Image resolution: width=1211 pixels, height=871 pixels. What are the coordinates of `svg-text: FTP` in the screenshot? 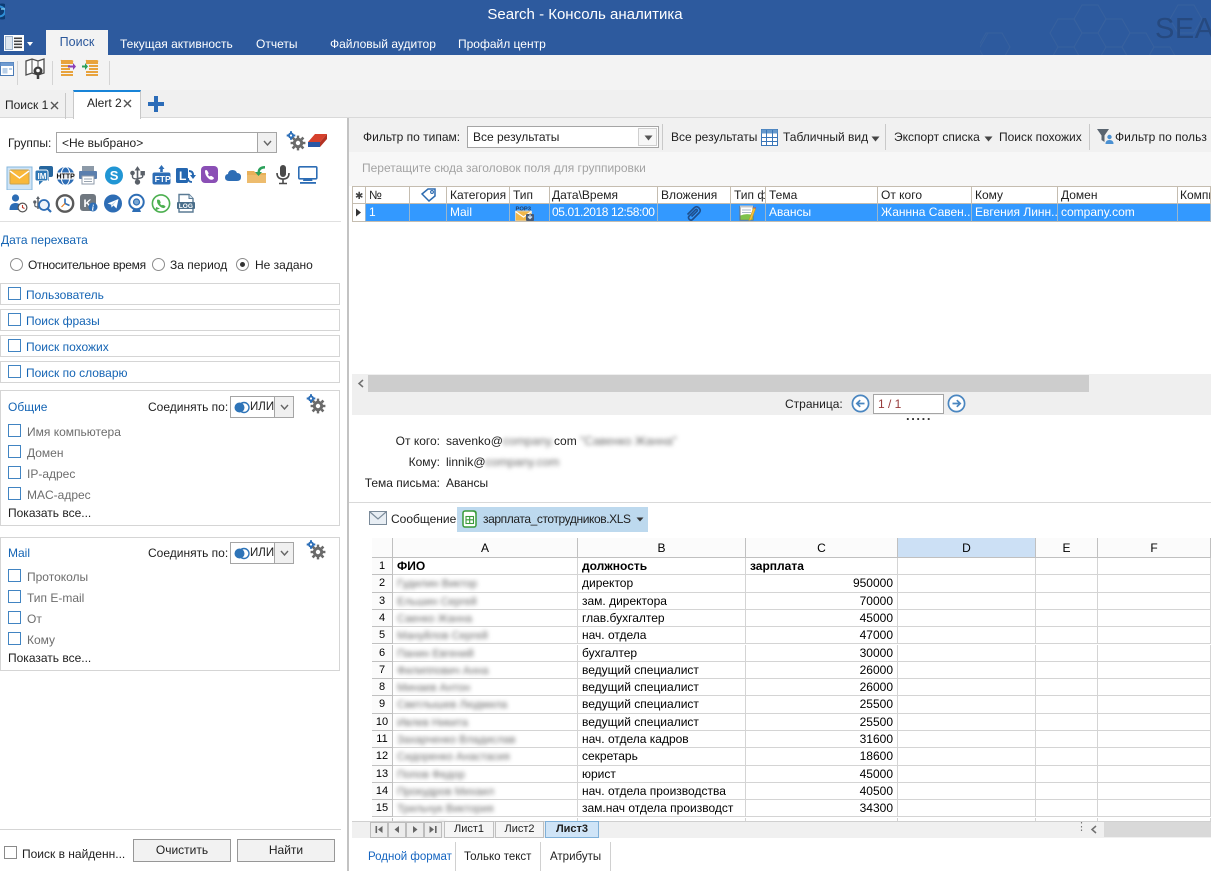 It's located at (163, 179).